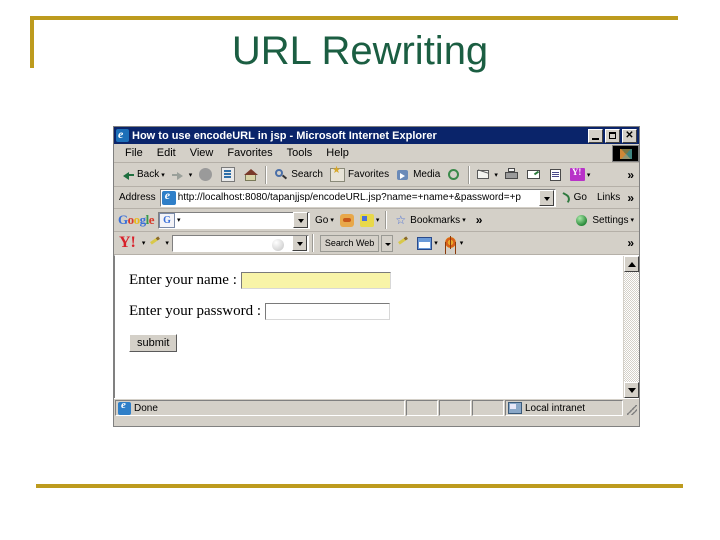 Image resolution: width=720 pixels, height=540 pixels. Describe the element at coordinates (454, 174) in the screenshot. I see `history-button` at that location.